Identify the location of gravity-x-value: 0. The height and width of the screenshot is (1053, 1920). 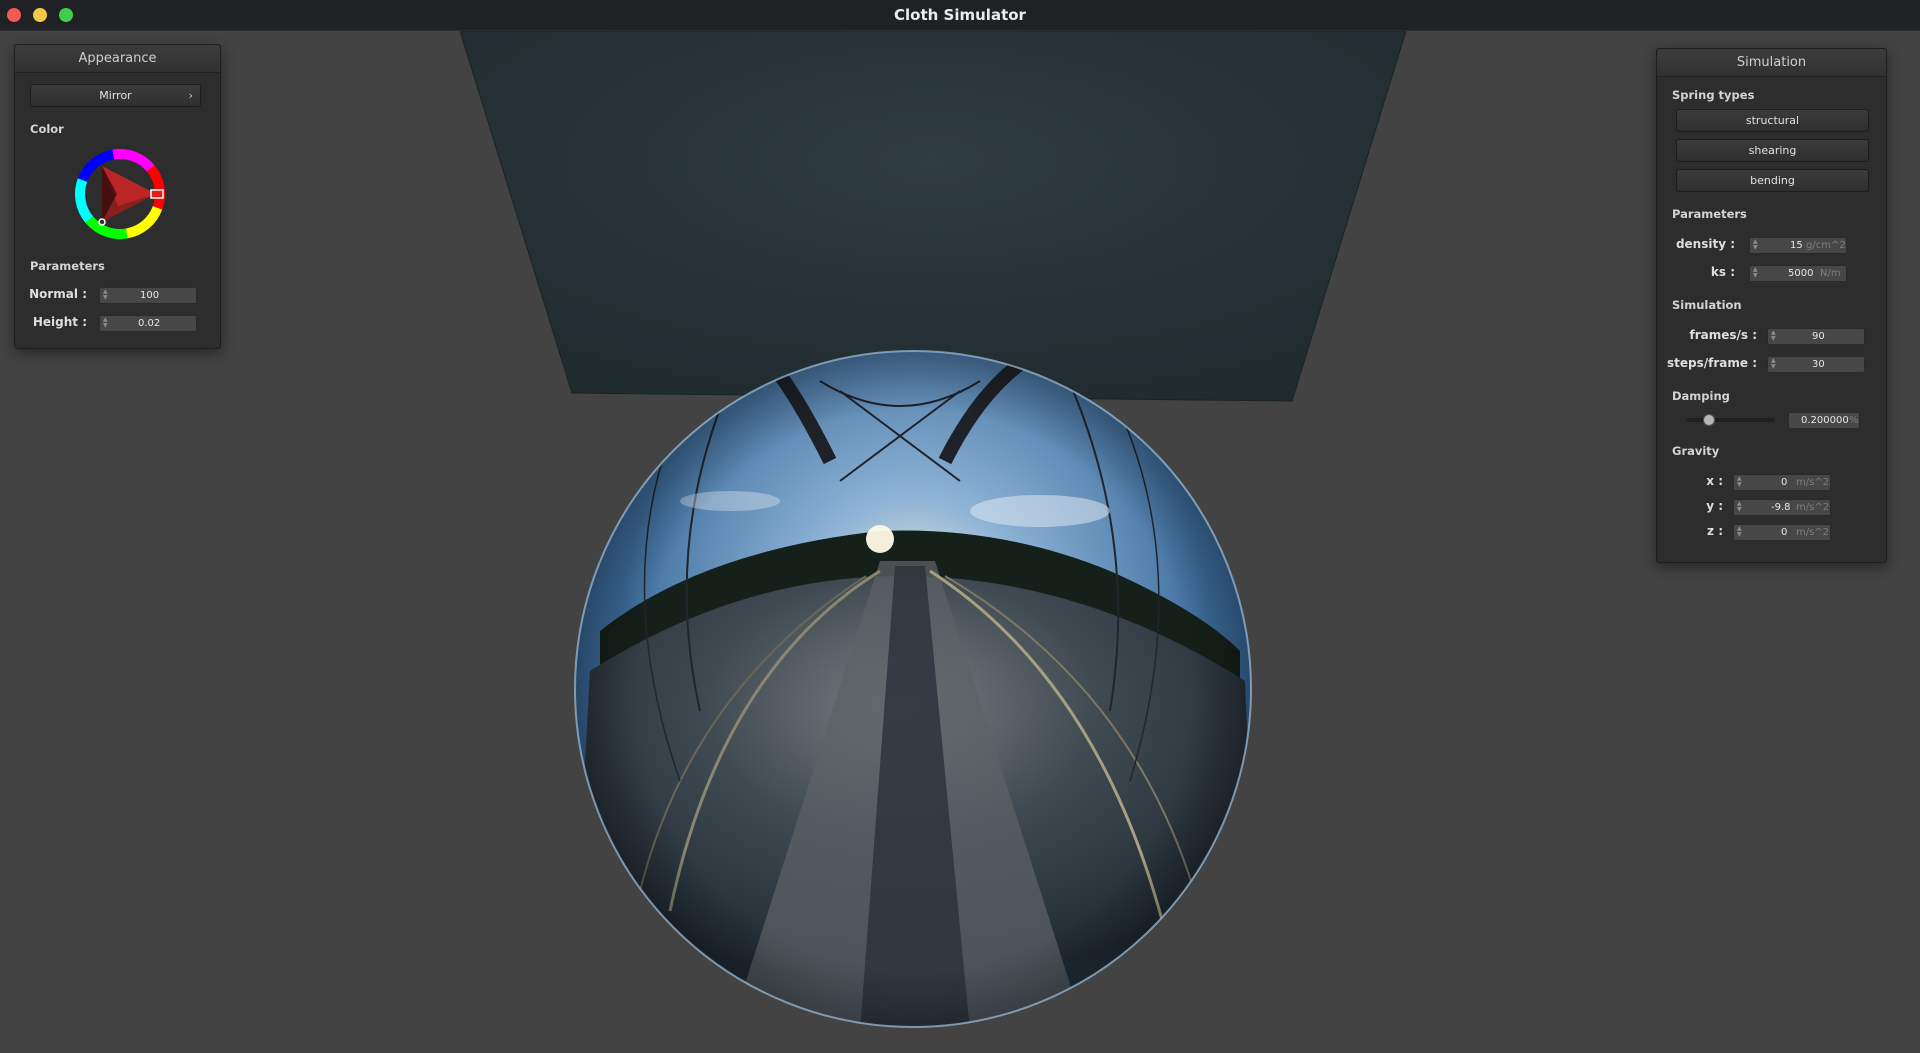
(1784, 482).